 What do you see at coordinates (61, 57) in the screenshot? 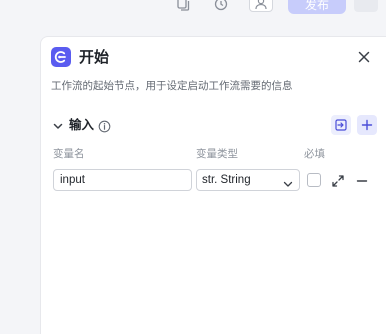
I see `start-node-icon` at bounding box center [61, 57].